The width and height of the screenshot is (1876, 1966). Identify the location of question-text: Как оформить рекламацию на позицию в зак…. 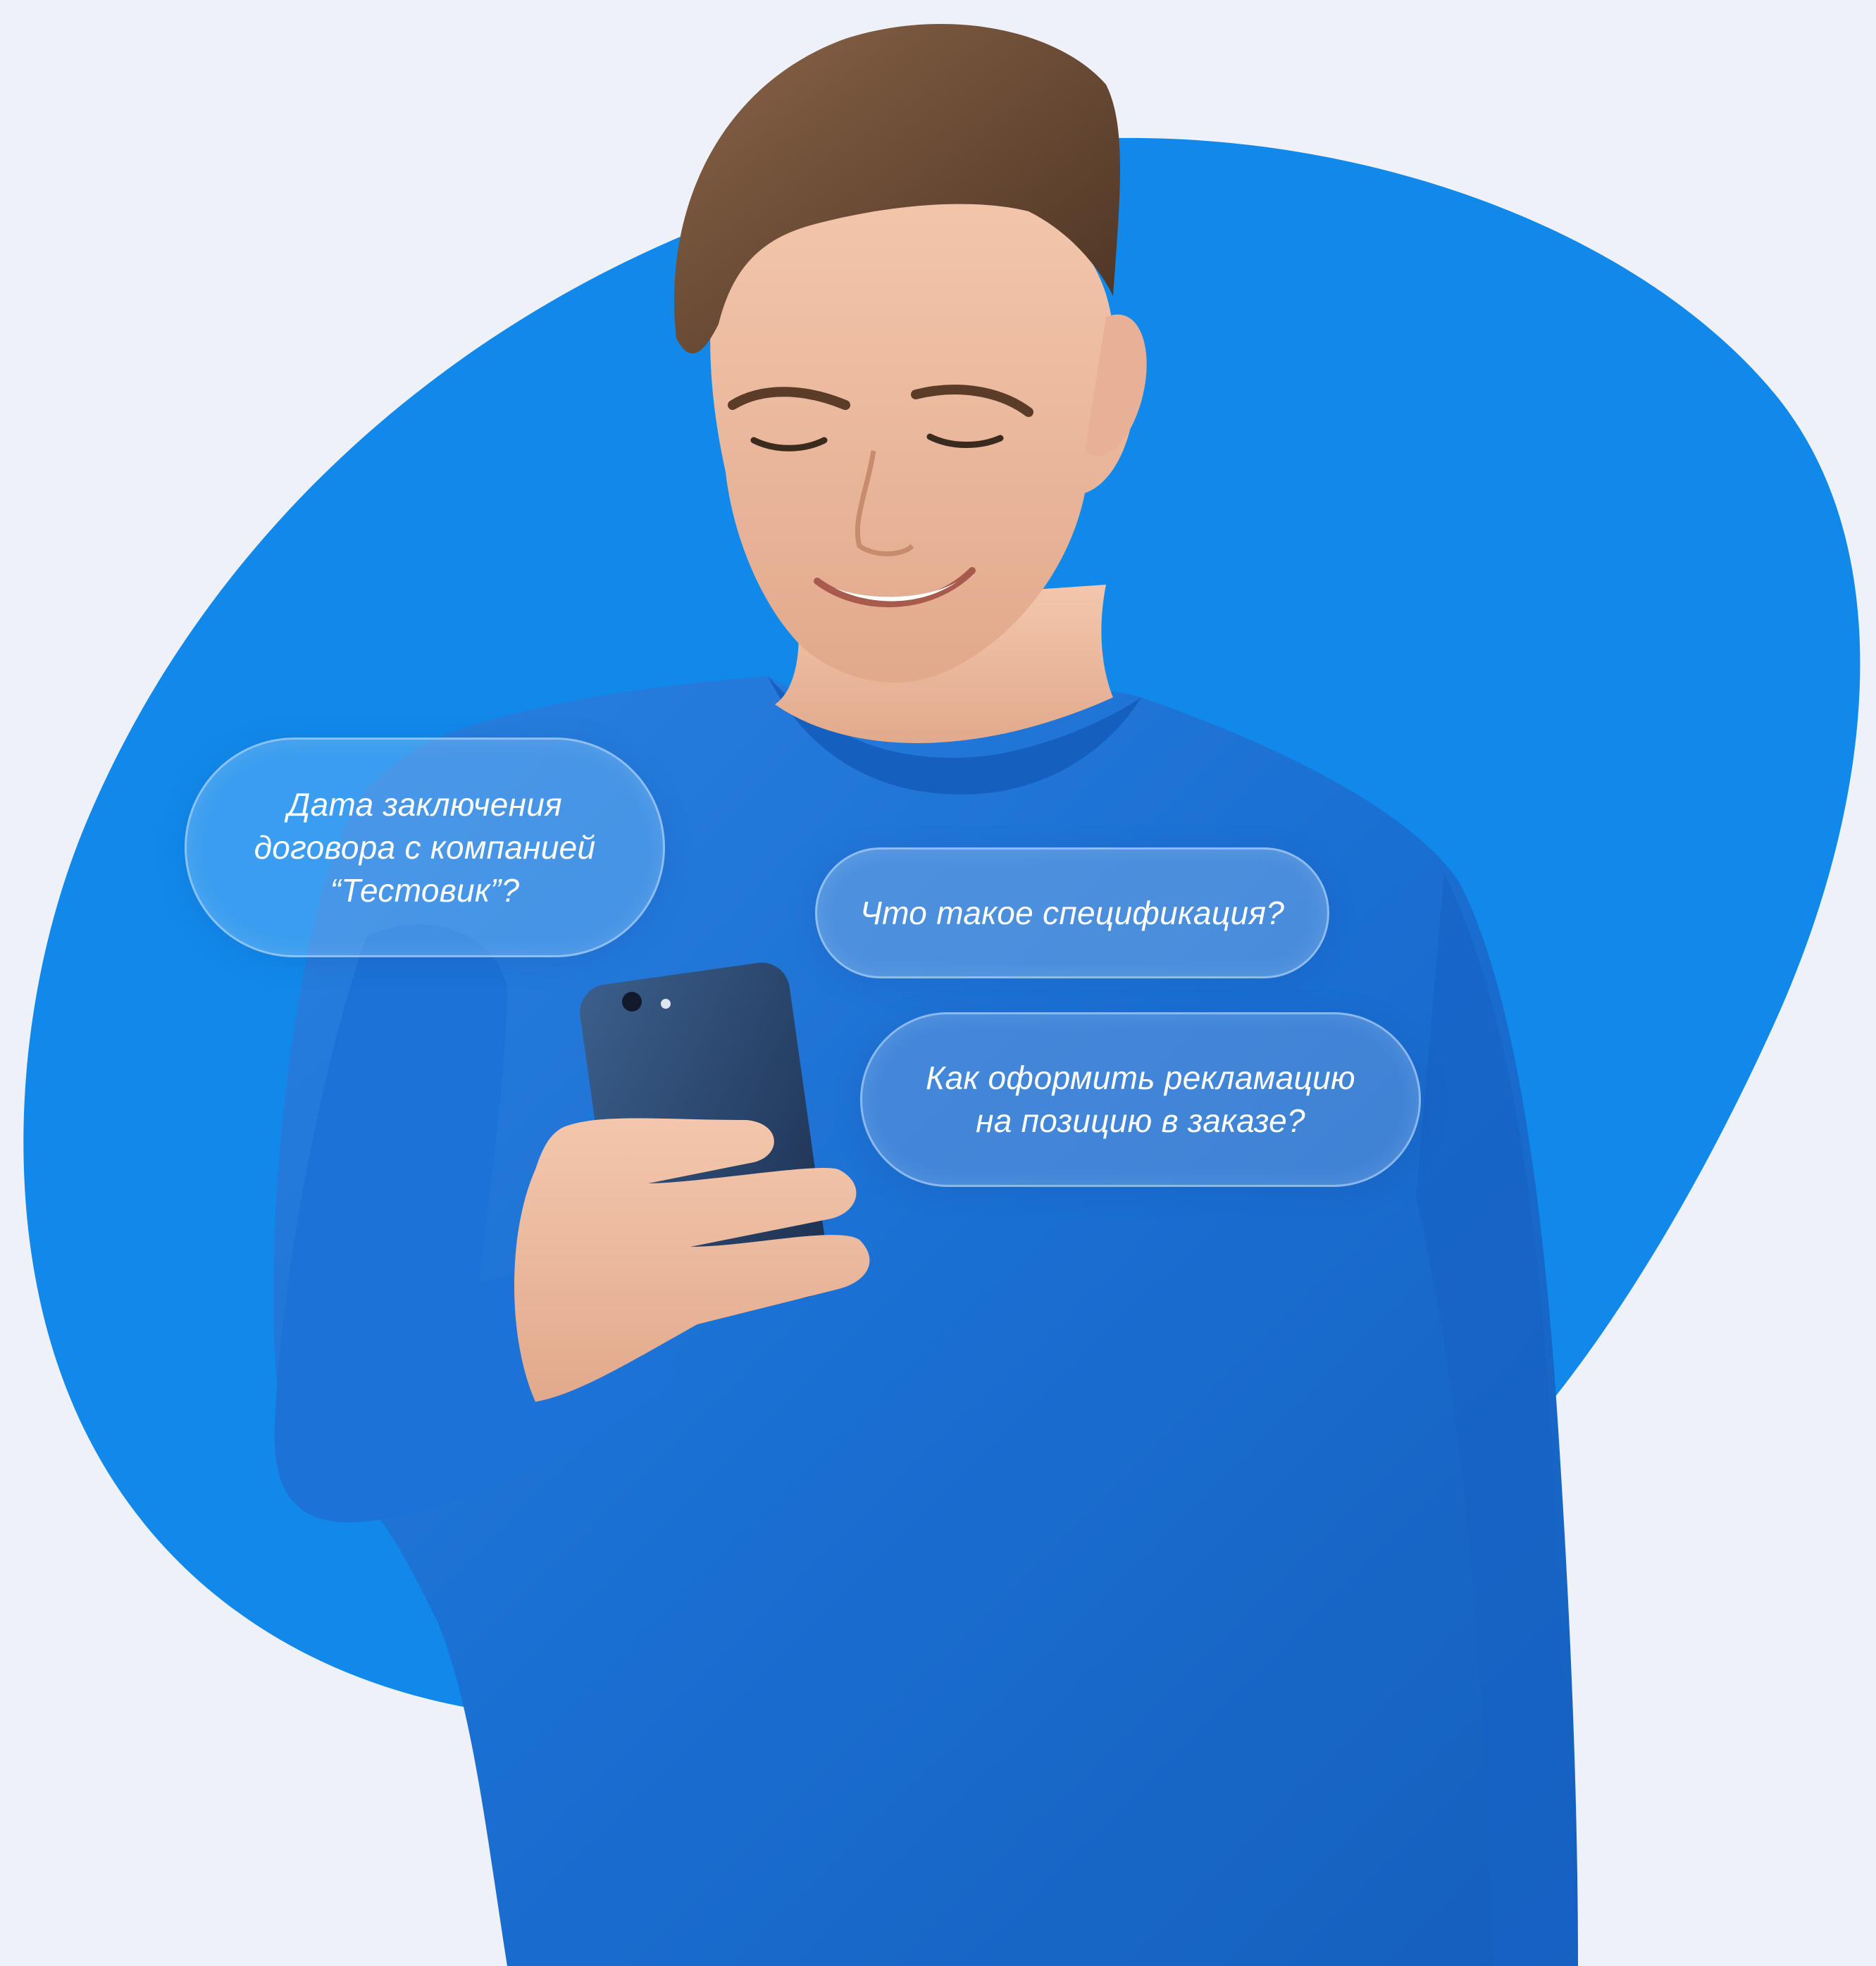
(1140, 1099).